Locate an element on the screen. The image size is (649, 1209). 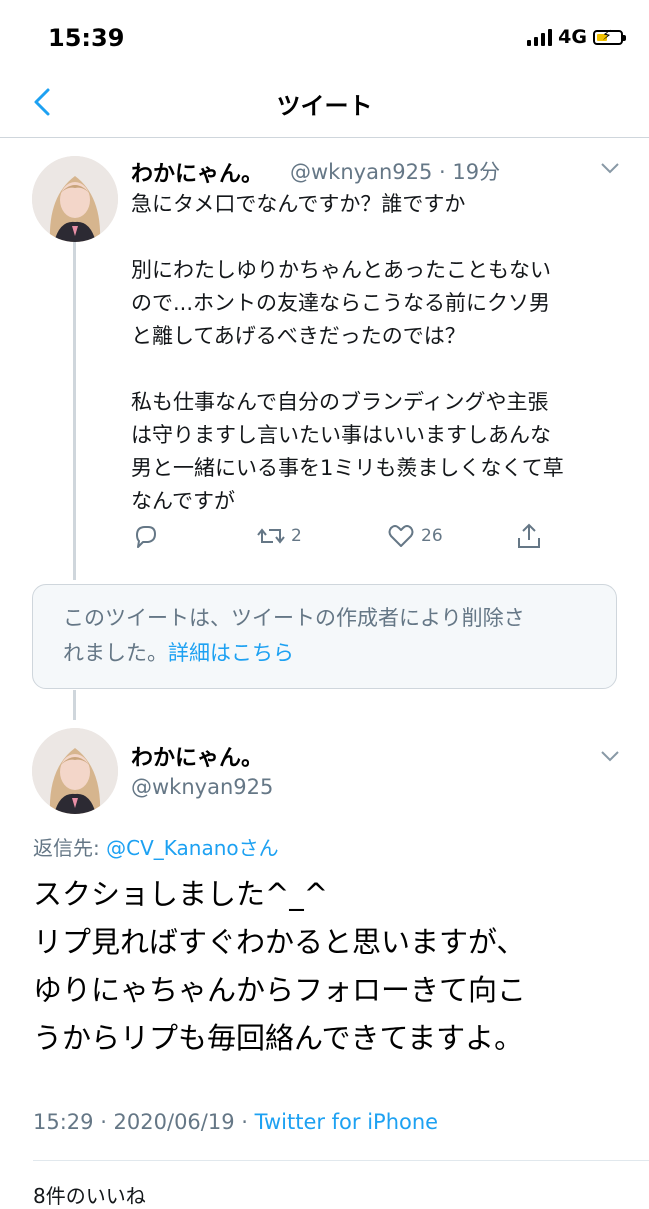
tweet-line: 急にタメ口でなんですか？誰ですか is located at coordinates (298, 204).